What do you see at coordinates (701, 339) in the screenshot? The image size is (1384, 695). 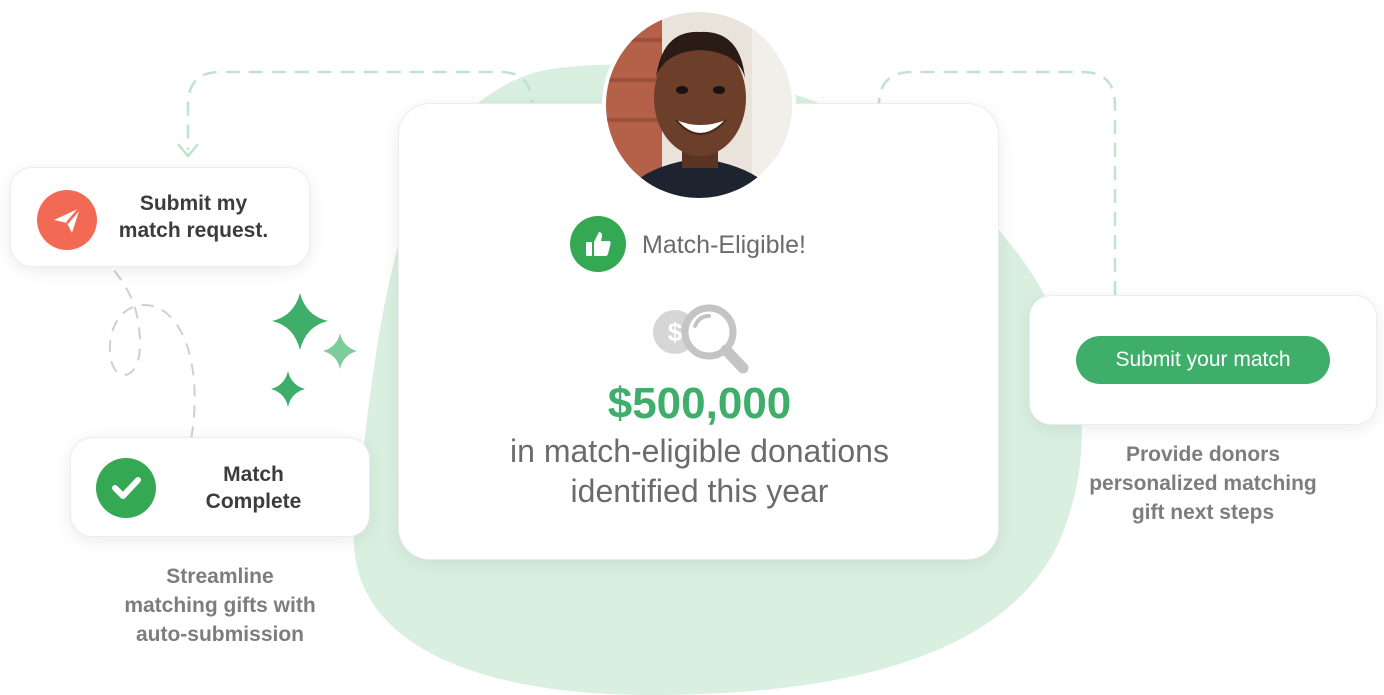 I see `dollar-search-icon: $` at bounding box center [701, 339].